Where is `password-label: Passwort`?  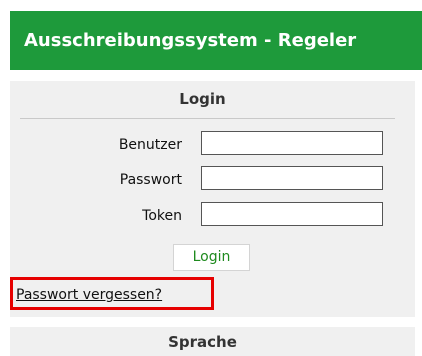
password-label: Passwort is located at coordinates (150, 180).